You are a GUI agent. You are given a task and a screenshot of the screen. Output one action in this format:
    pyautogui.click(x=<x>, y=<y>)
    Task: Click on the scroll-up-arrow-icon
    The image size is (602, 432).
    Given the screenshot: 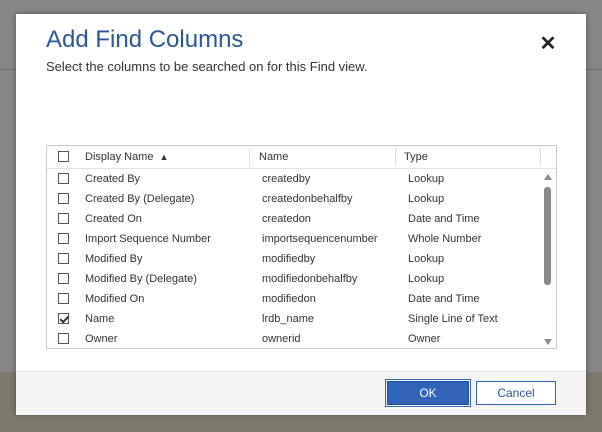 What is the action you would take?
    pyautogui.click(x=548, y=177)
    